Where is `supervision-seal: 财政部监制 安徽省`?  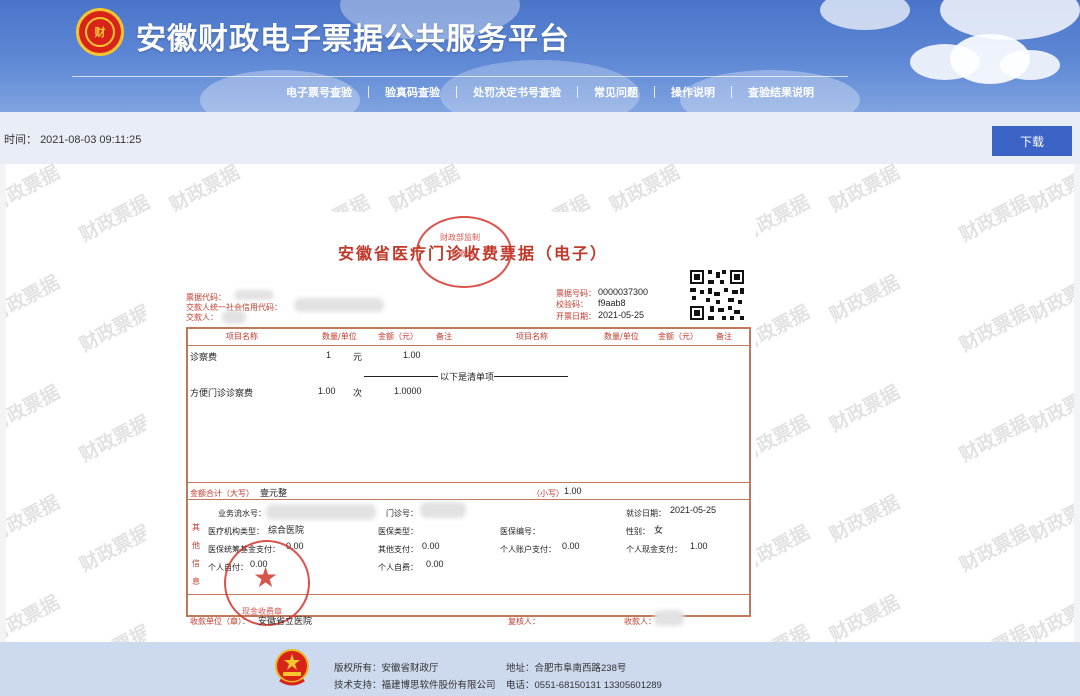 supervision-seal: 财政部监制 安徽省 is located at coordinates (464, 252).